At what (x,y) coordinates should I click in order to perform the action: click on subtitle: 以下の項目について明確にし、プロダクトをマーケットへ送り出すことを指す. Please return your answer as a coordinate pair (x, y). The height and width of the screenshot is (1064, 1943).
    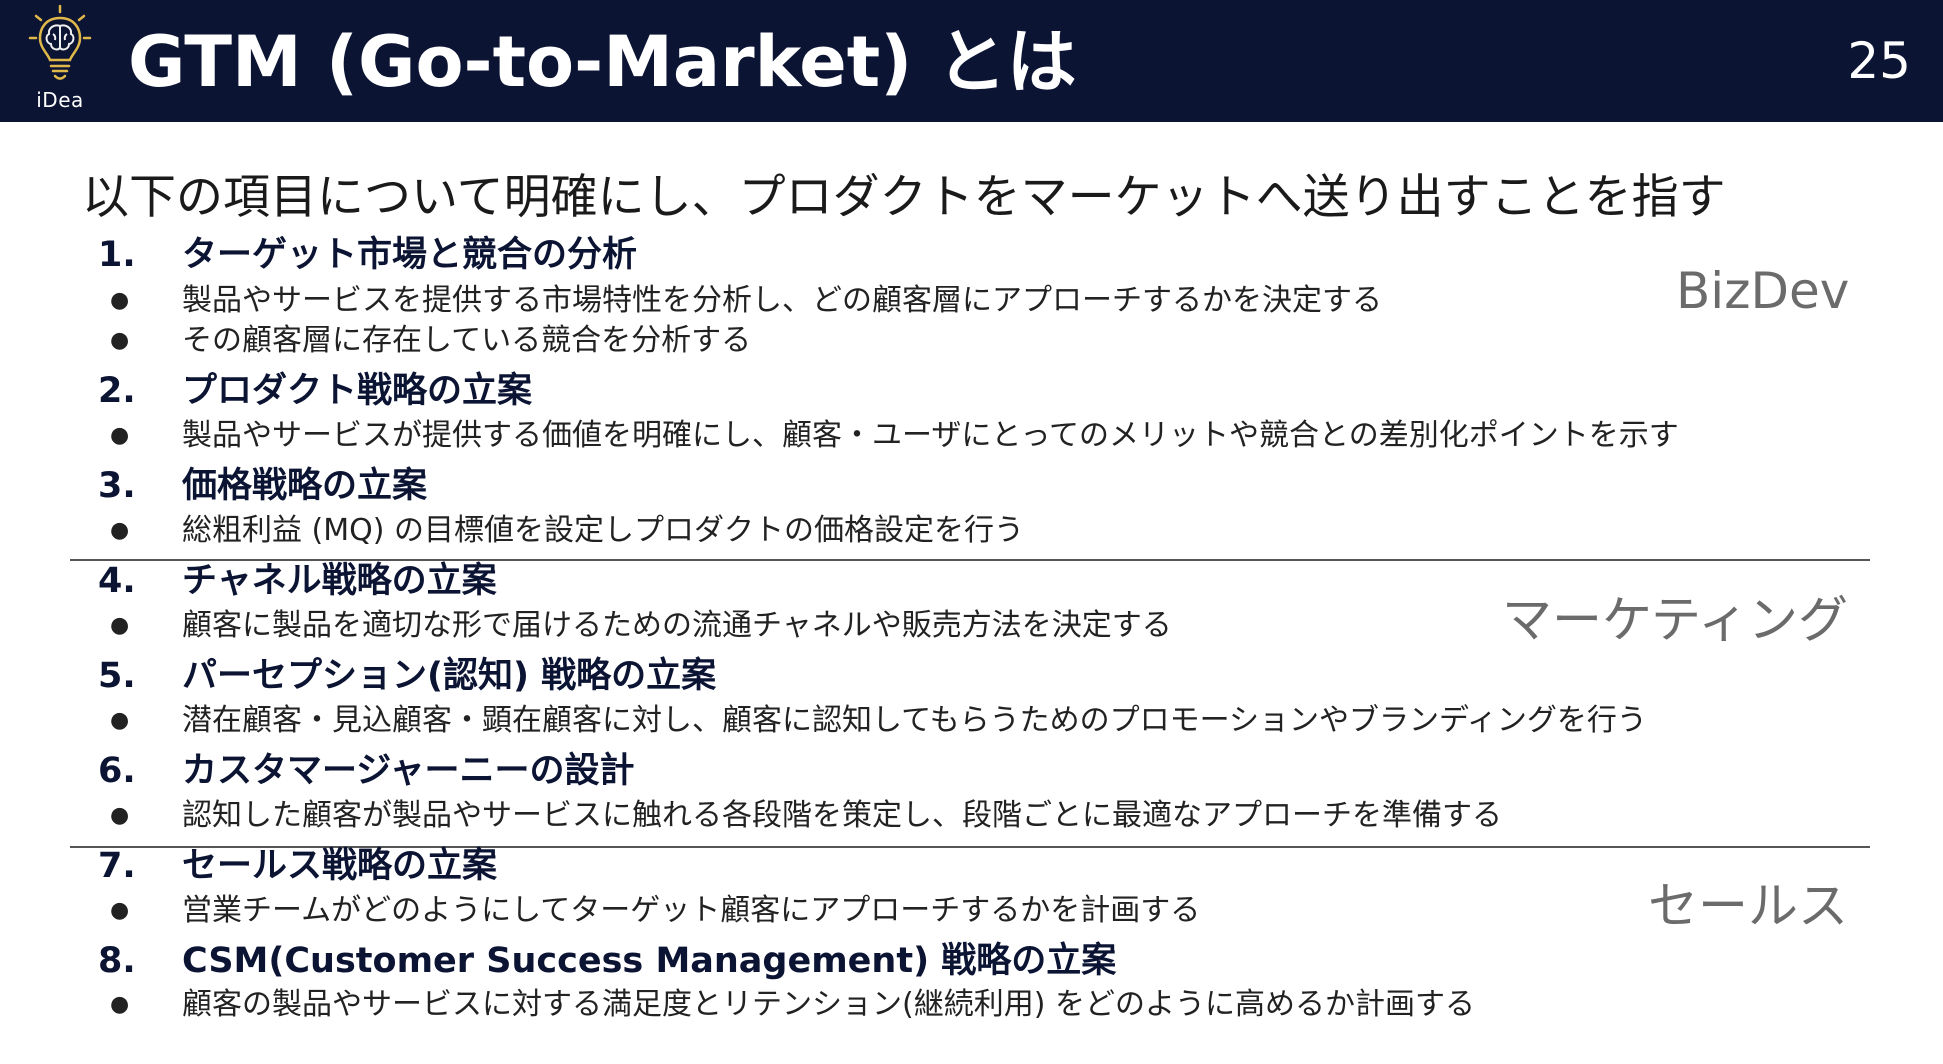
    Looking at the image, I should click on (904, 197).